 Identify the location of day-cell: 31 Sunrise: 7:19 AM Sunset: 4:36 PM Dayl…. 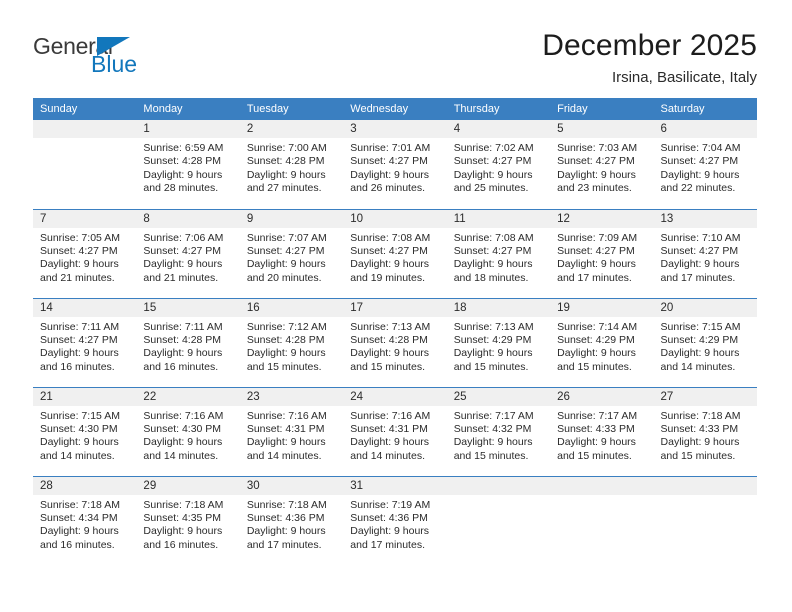
(395, 520).